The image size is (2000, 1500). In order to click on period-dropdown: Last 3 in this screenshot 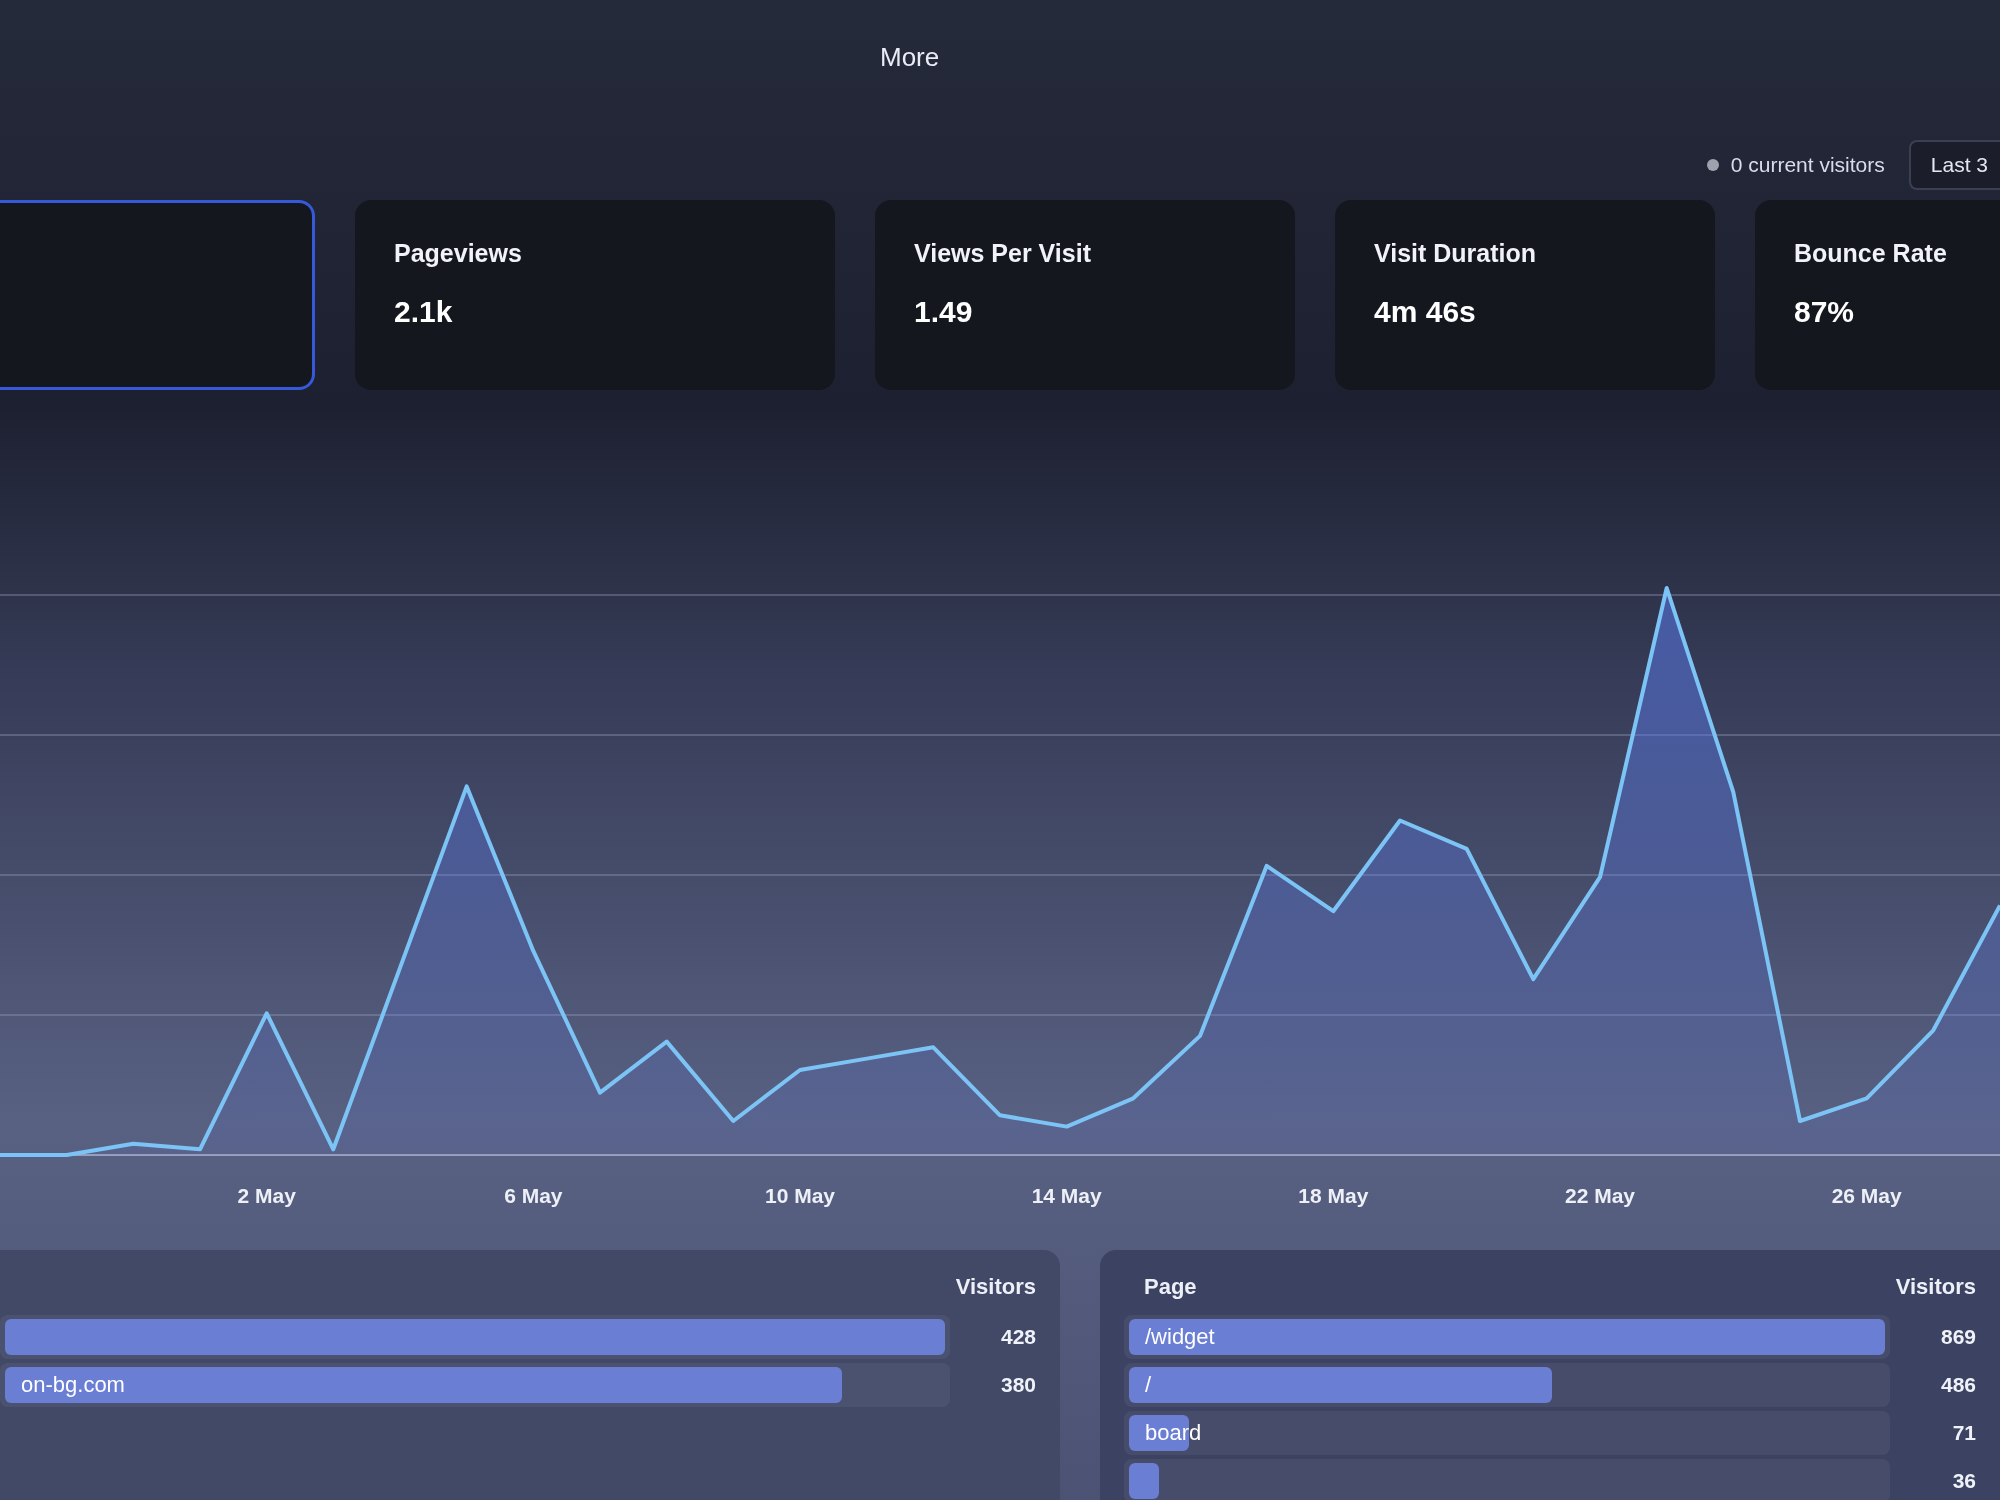, I will do `click(1954, 165)`.